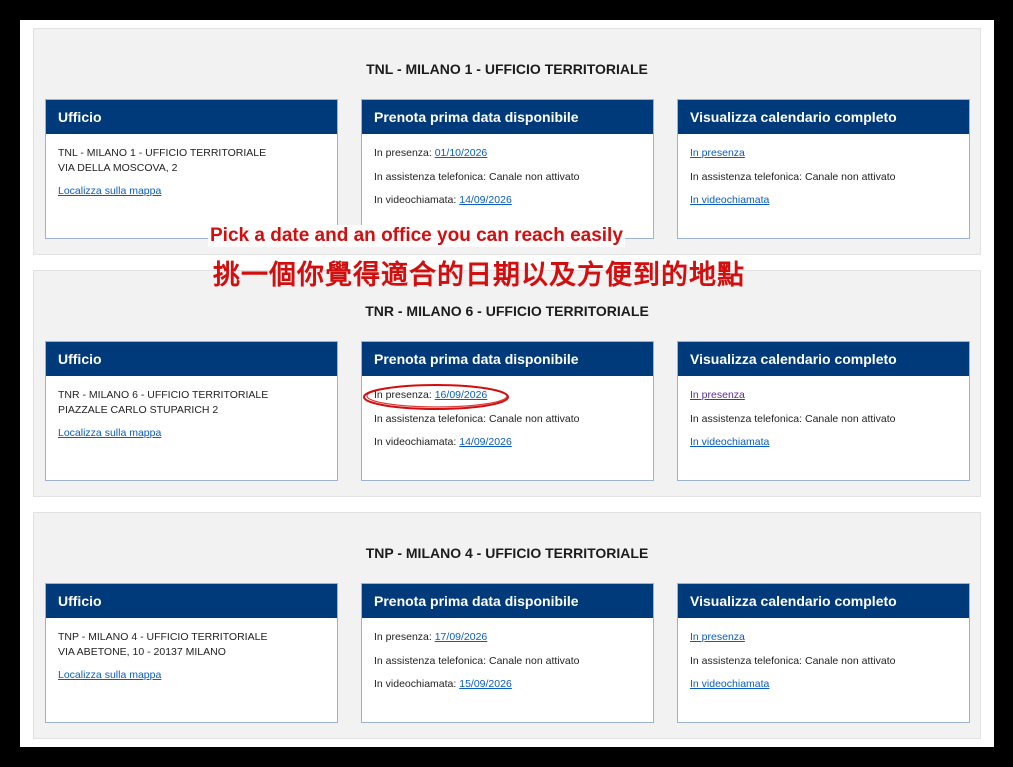  What do you see at coordinates (163, 637) in the screenshot?
I see `office-name: TNP - MILANO 4 - UFFICIO TERRITORIALE` at bounding box center [163, 637].